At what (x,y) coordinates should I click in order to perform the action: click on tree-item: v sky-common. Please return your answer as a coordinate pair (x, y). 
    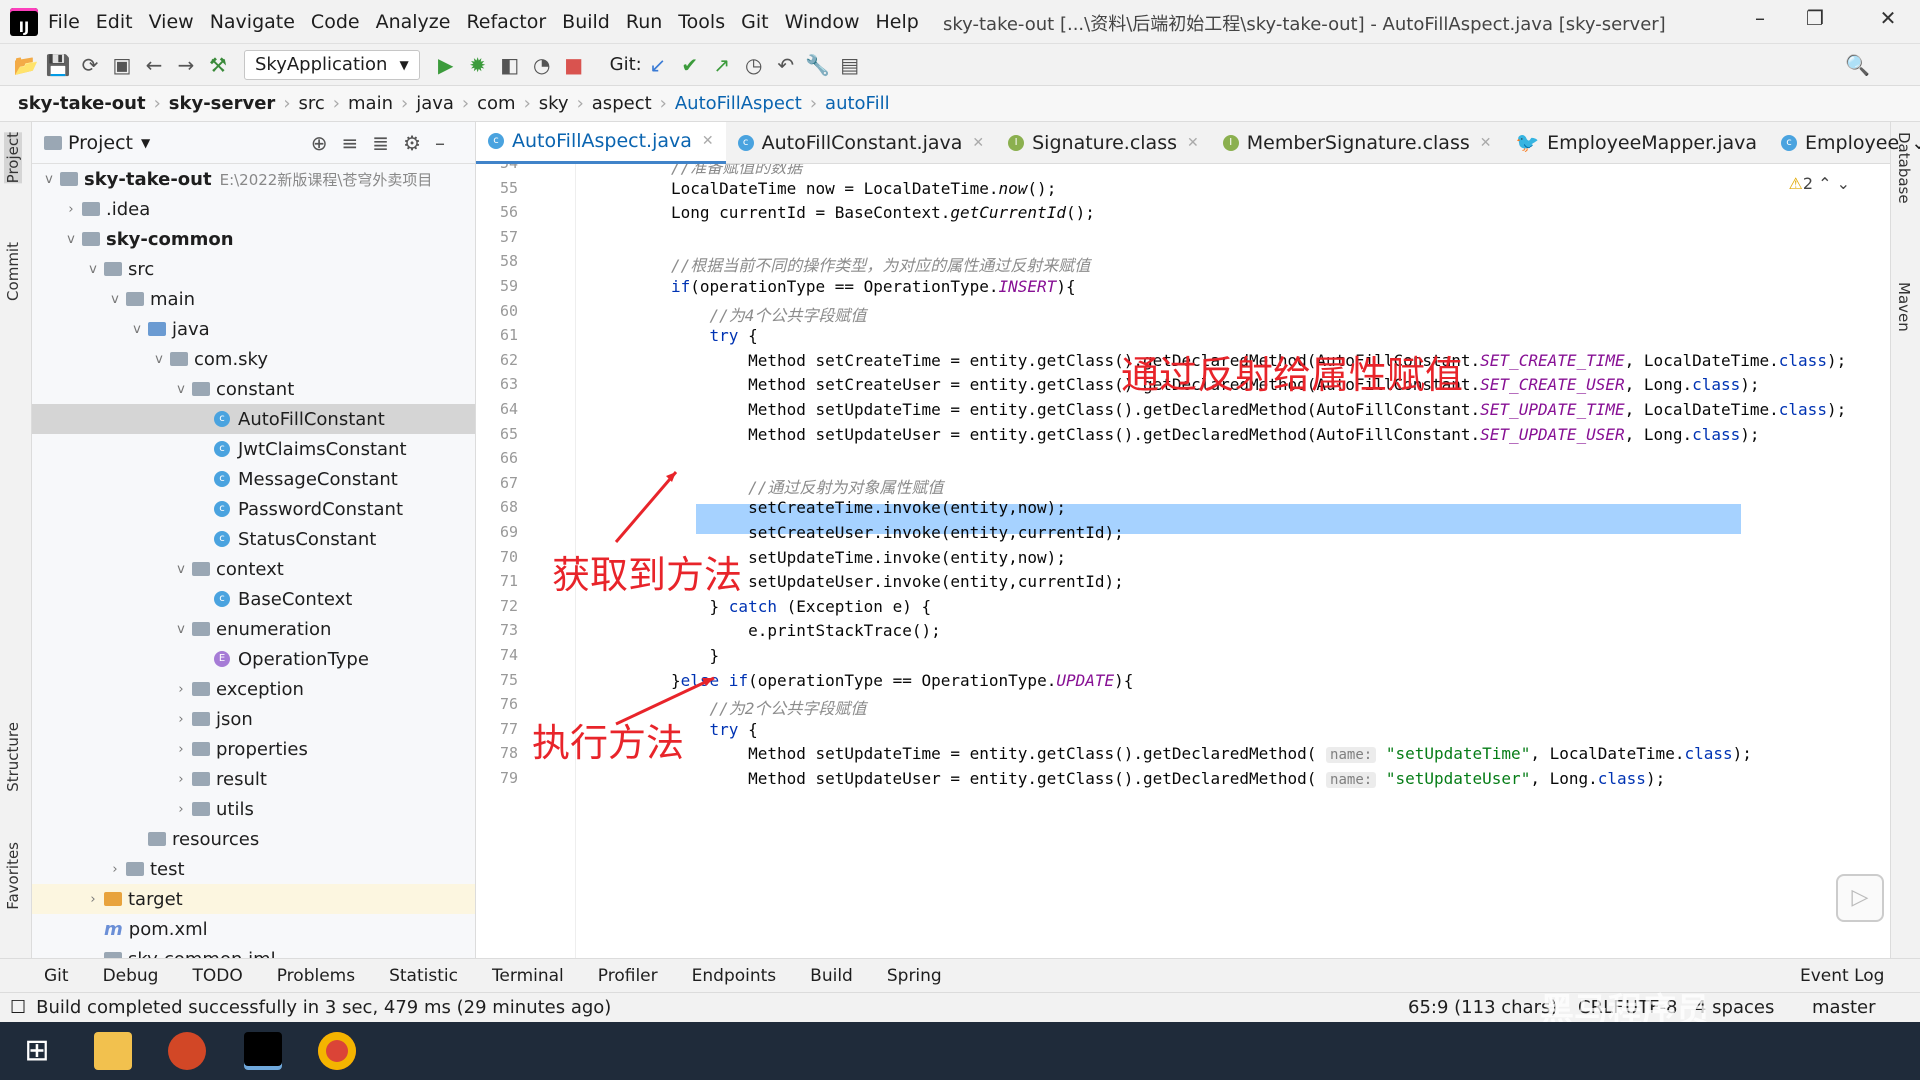
    Looking at the image, I should click on (253, 239).